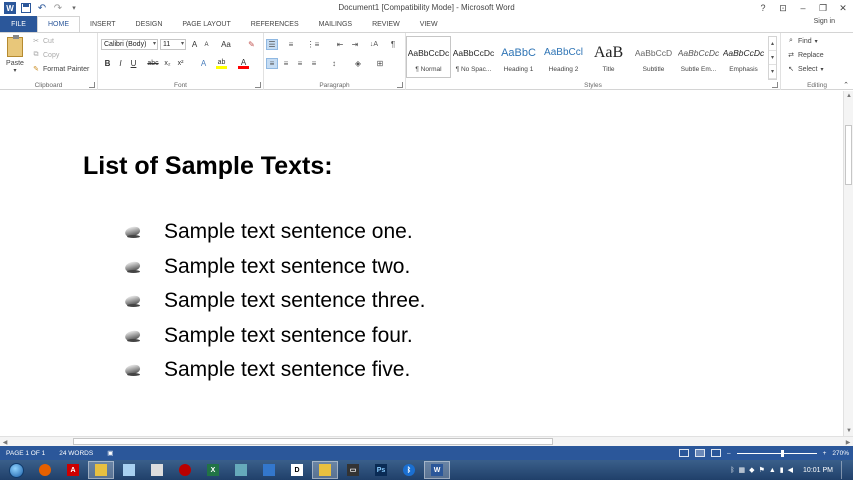 This screenshot has height=480, width=853. What do you see at coordinates (374, 44) in the screenshot?
I see `sort-button: ↓A` at bounding box center [374, 44].